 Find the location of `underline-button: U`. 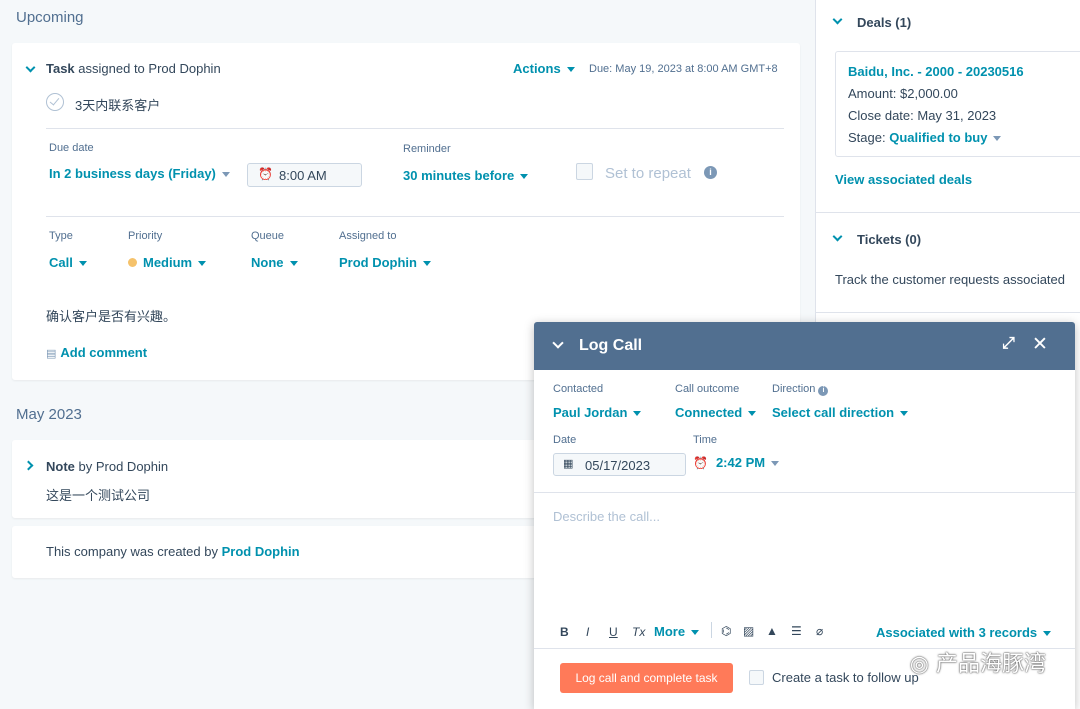

underline-button: U is located at coordinates (613, 632).